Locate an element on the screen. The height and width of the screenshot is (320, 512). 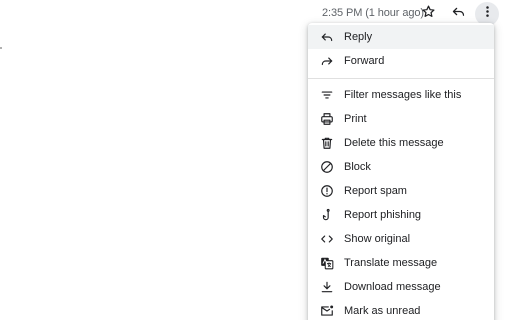
block-icon is located at coordinates (327, 167).